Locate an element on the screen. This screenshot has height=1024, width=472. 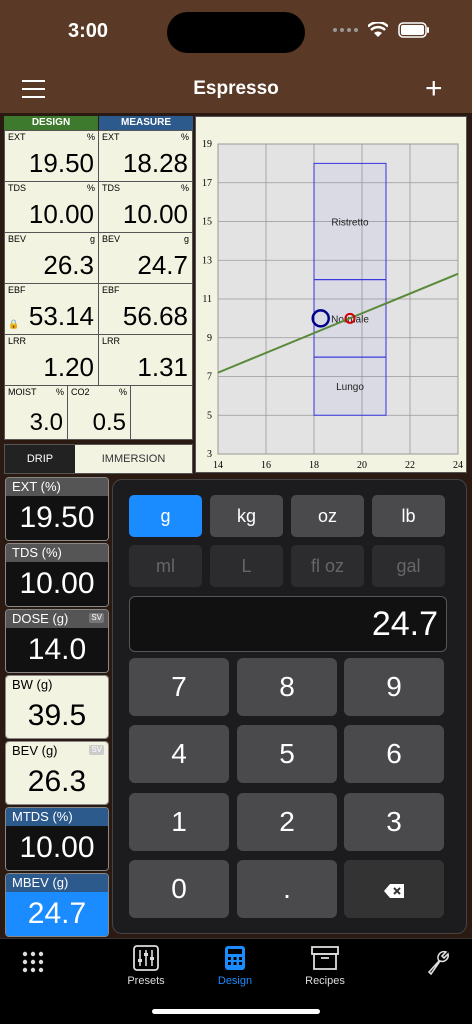
key-6: 6 is located at coordinates (394, 754).